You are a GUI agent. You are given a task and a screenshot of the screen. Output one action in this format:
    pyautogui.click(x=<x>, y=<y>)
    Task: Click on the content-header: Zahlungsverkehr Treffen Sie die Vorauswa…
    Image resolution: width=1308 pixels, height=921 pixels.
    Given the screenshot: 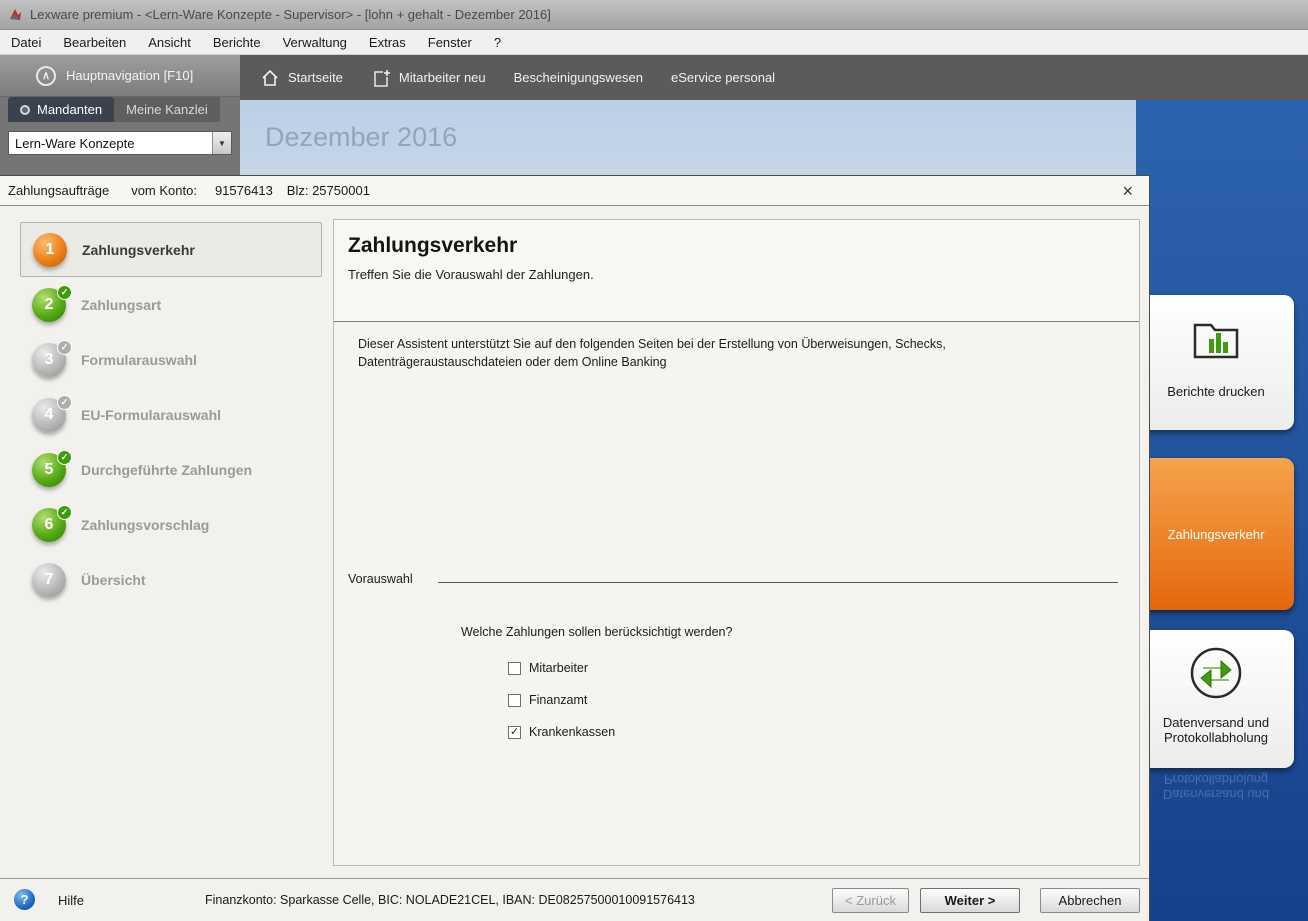 What is the action you would take?
    pyautogui.click(x=736, y=271)
    